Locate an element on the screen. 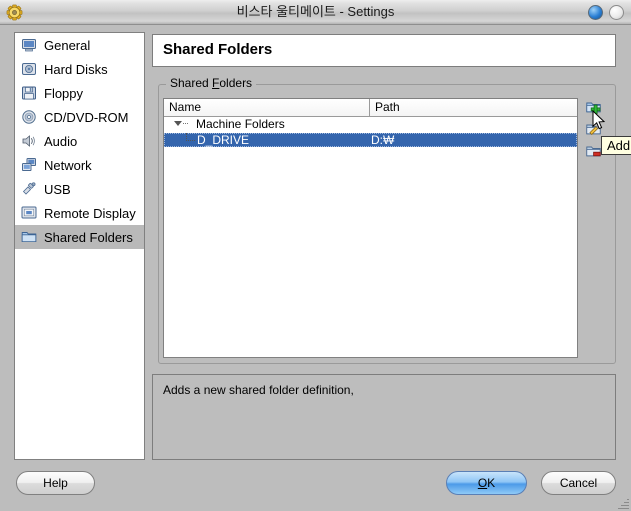 This screenshot has height=511, width=631. shared-folder-name: D_DRIVE is located at coordinates (223, 140).